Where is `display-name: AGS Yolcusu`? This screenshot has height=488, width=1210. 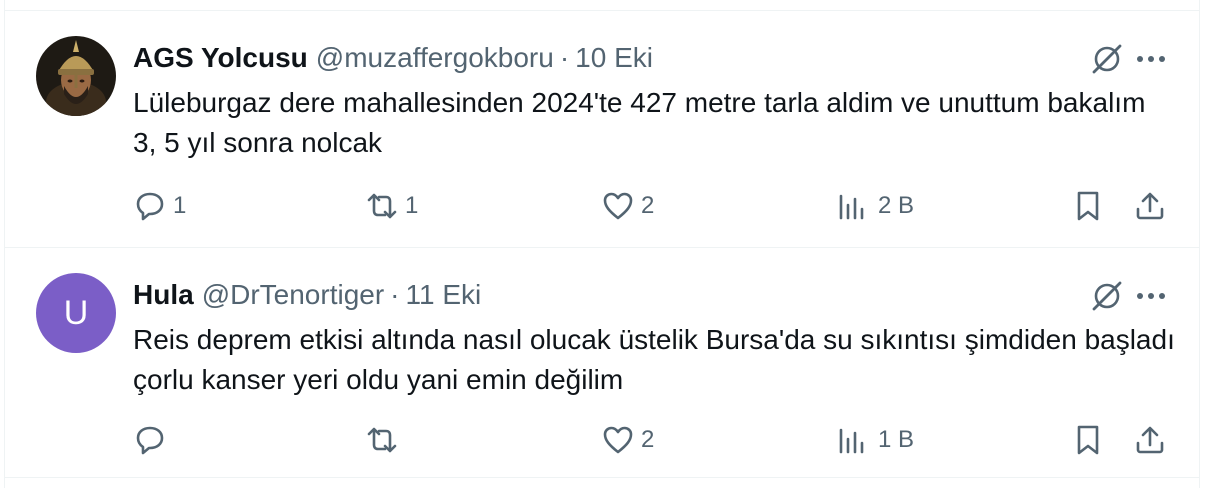
display-name: AGS Yolcusu is located at coordinates (220, 58).